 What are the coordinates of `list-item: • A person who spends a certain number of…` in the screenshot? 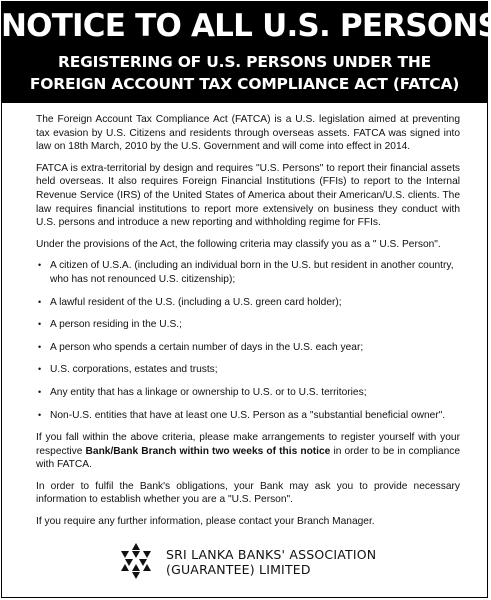 It's located at (248, 348).